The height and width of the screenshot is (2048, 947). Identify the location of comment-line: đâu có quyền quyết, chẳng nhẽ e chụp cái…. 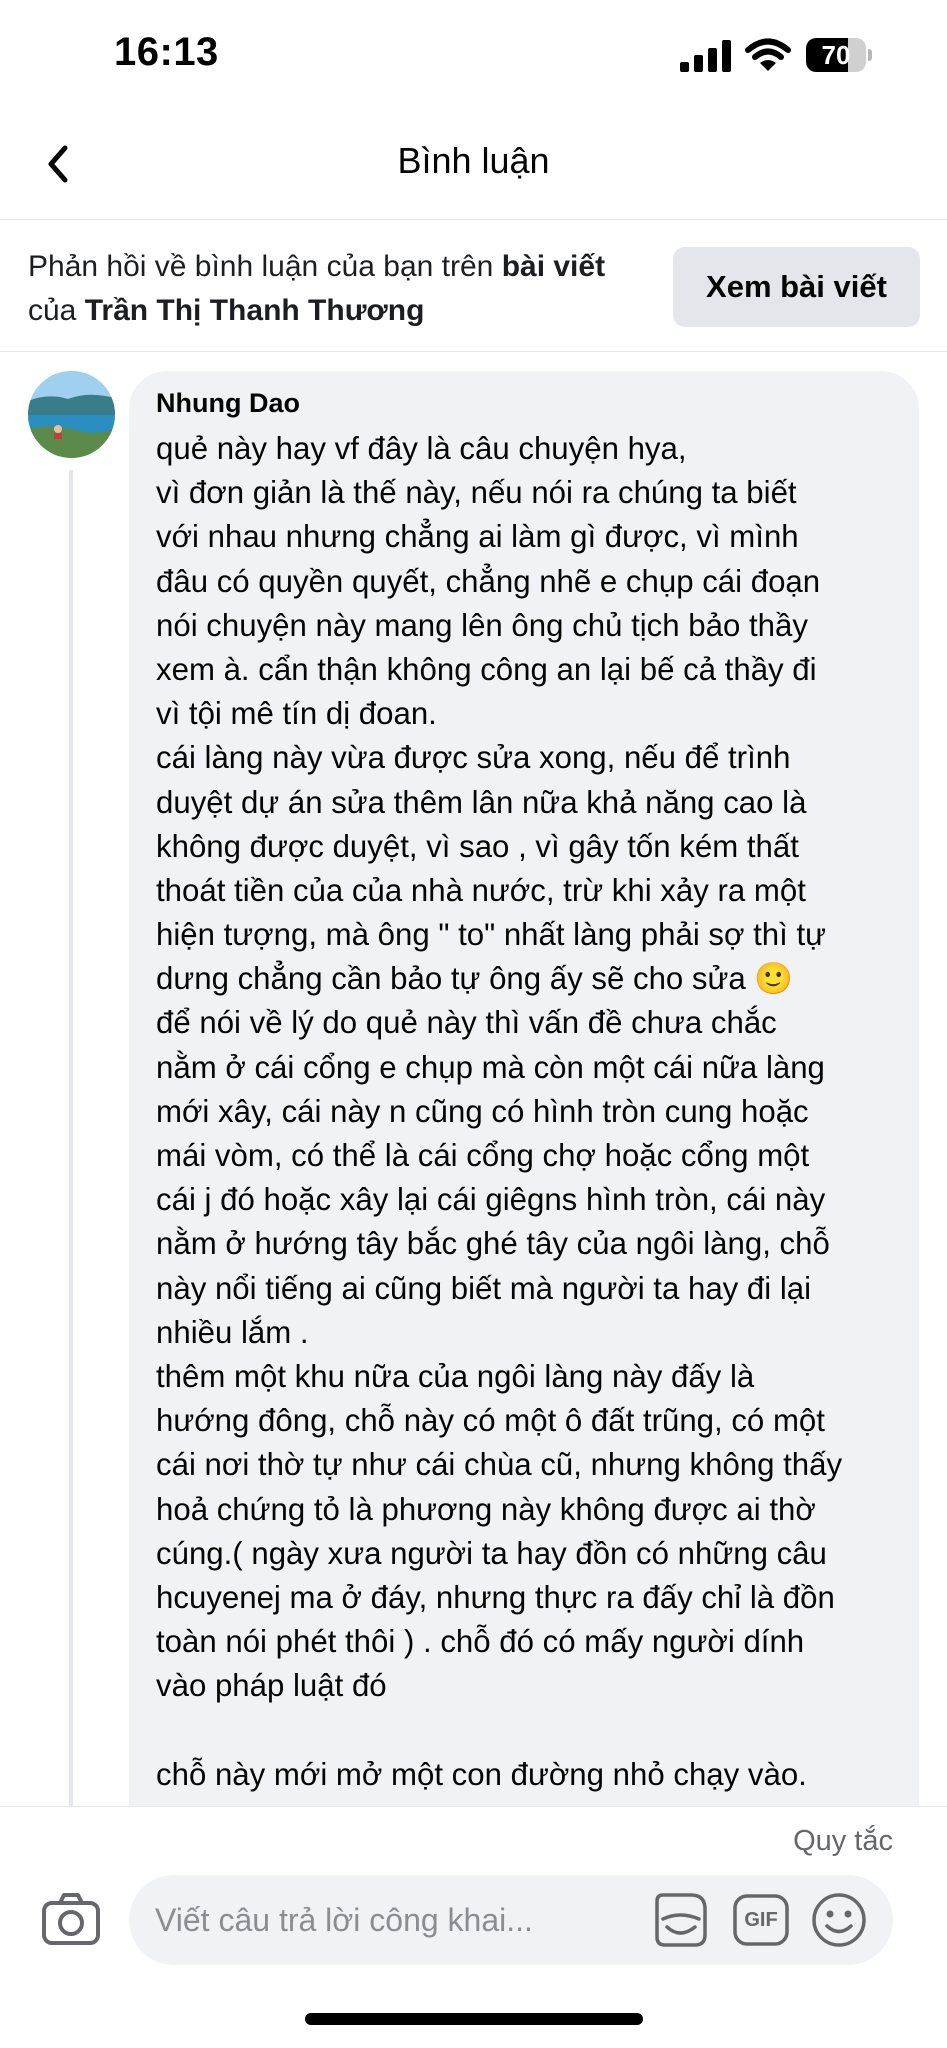
(488, 581).